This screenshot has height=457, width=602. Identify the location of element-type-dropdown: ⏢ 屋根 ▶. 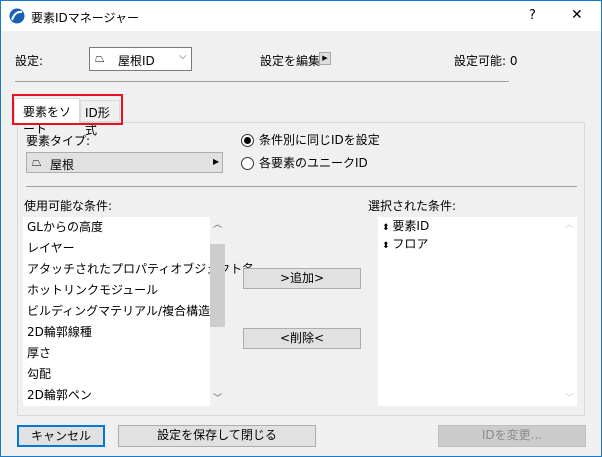
(124, 162).